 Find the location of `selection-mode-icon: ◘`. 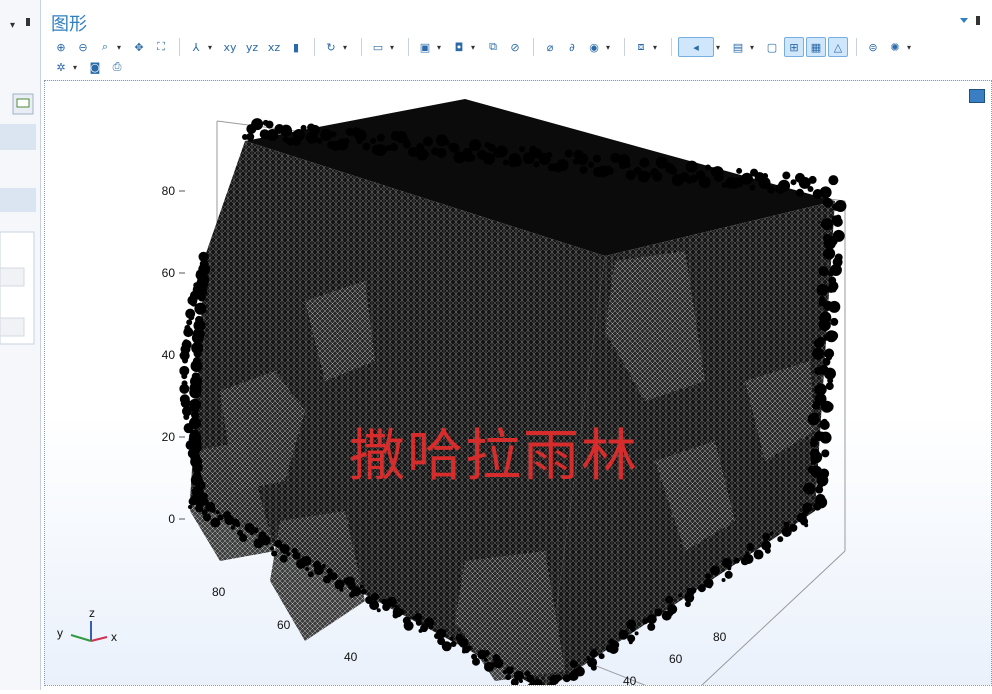

selection-mode-icon: ◘ is located at coordinates (459, 47).